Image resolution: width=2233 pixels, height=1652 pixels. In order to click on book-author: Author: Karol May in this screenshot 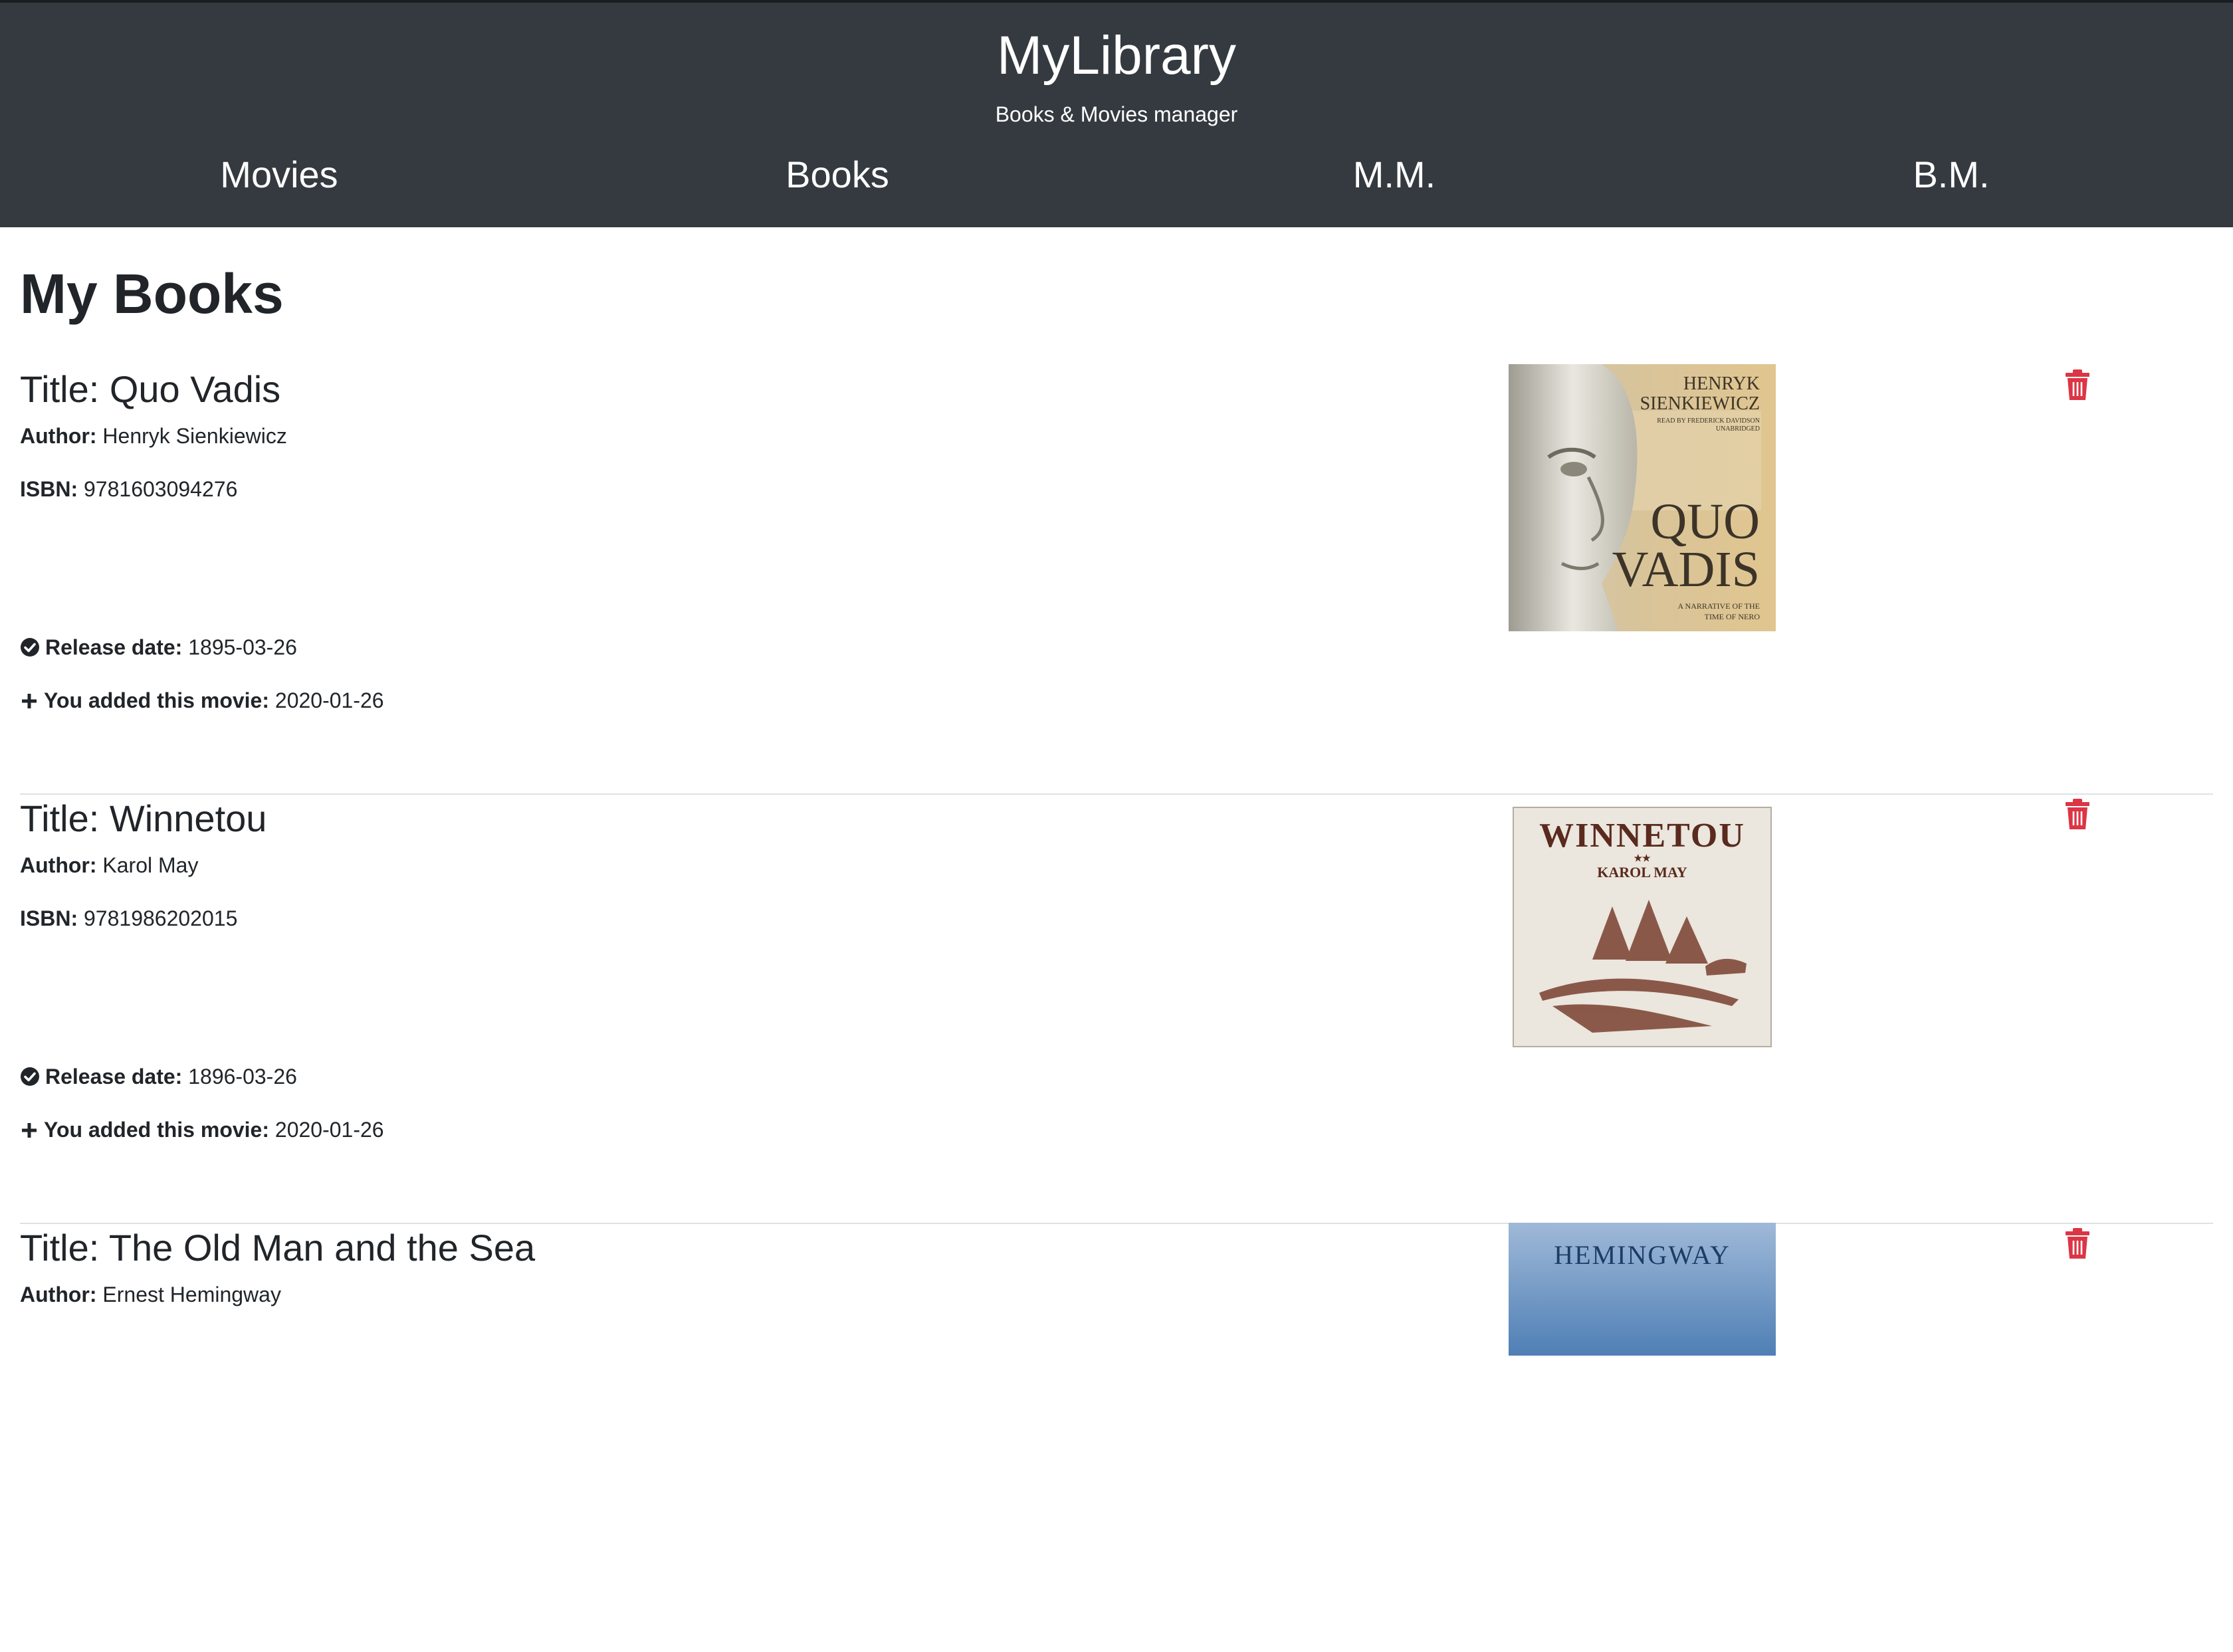, I will do `click(109, 865)`.